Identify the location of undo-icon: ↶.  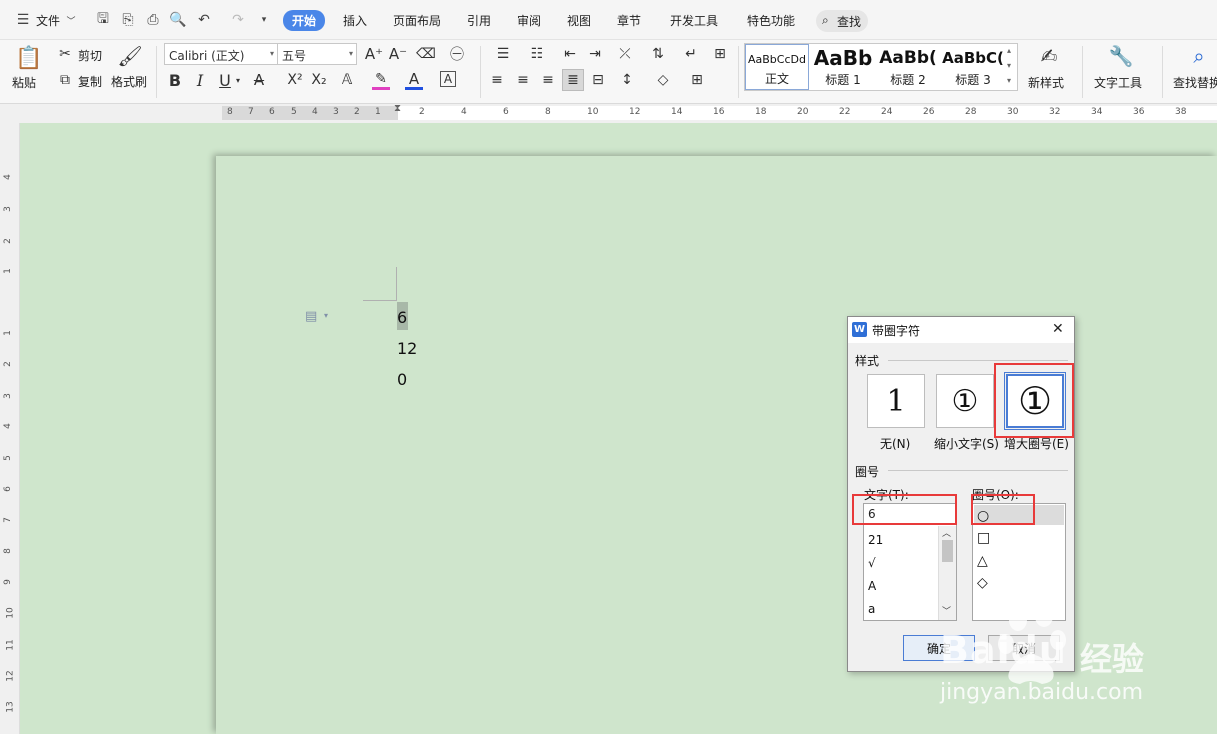
(204, 20).